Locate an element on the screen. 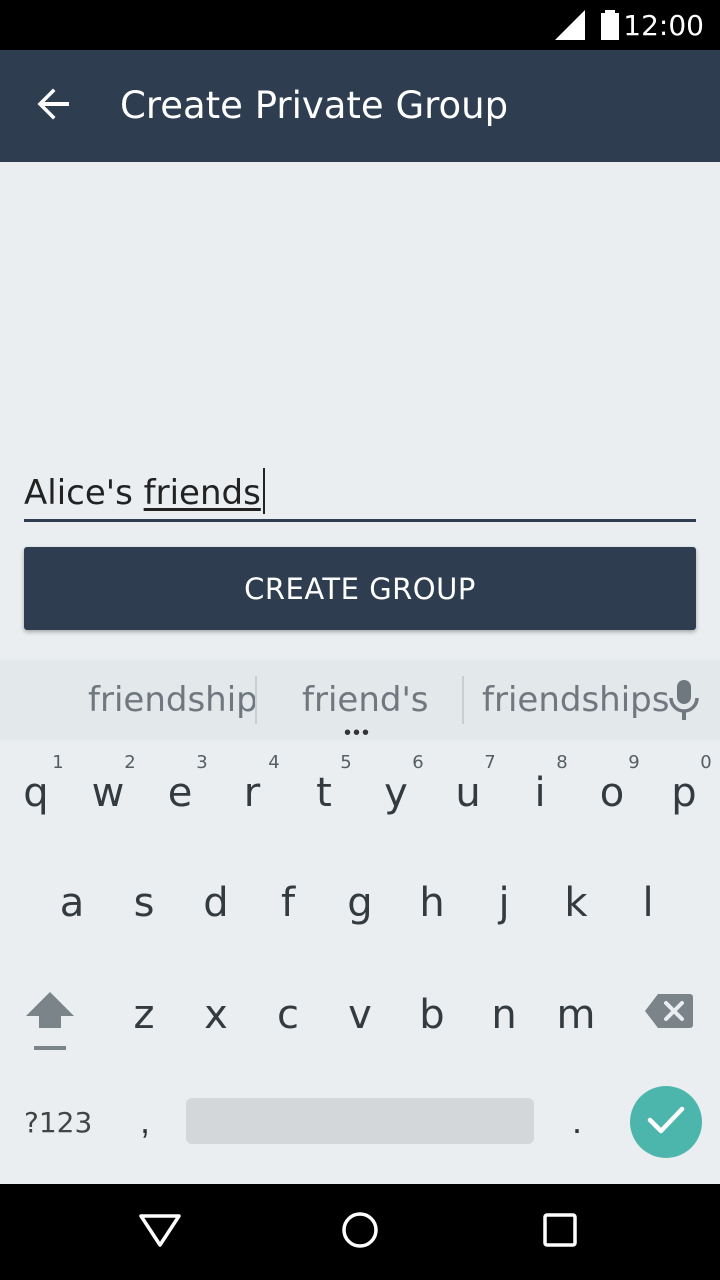  done-key is located at coordinates (666, 1122).